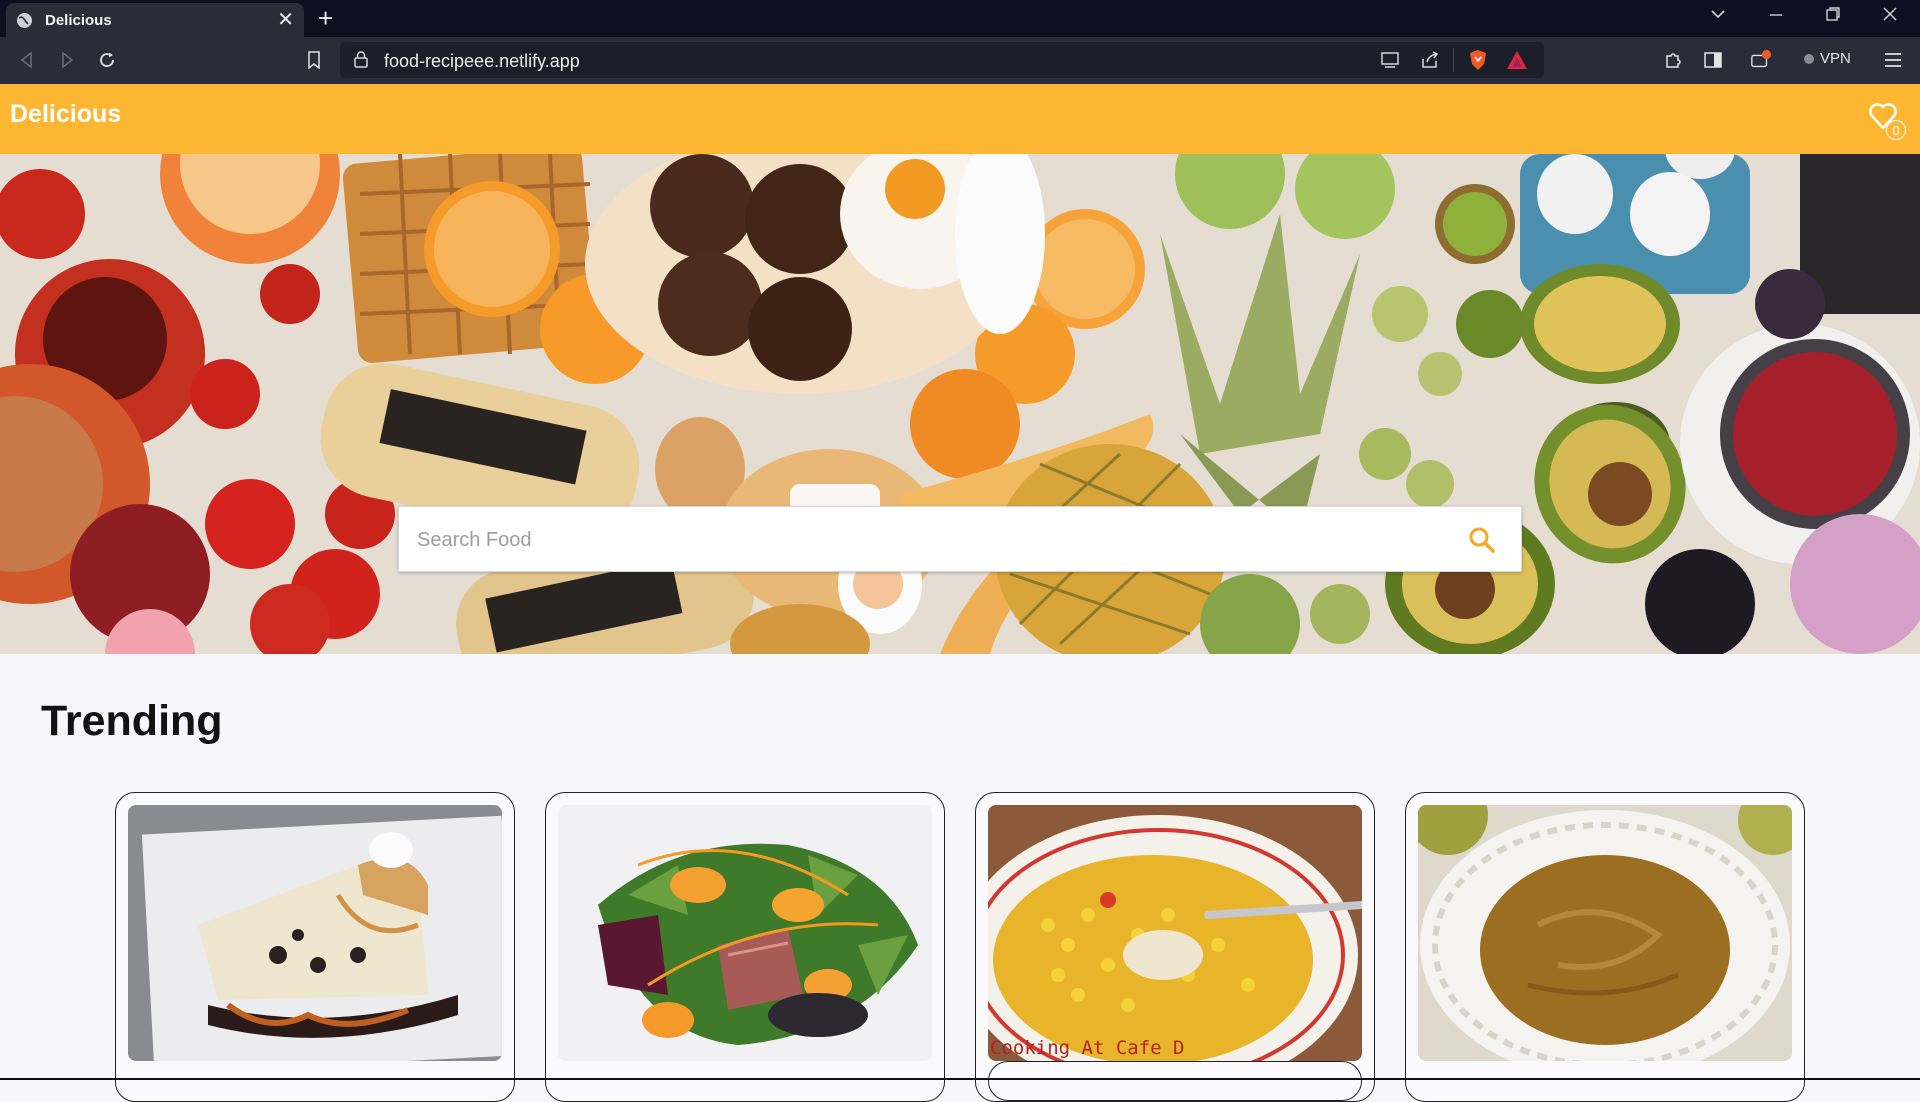 This screenshot has height=1102, width=1920. I want to click on url-text: food-recipeee.netlify.app, so click(482, 61).